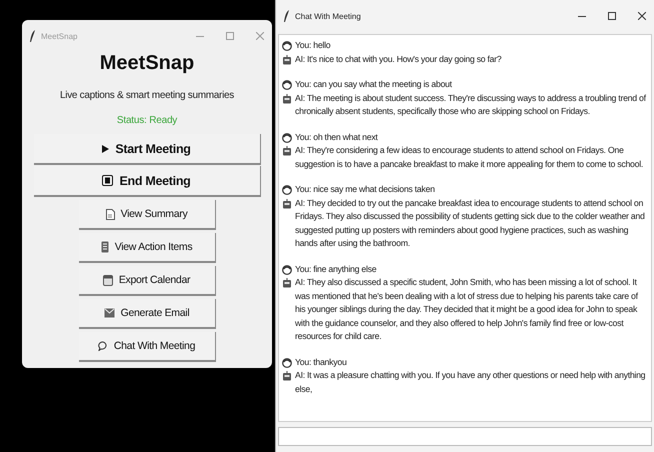 This screenshot has height=452, width=654. I want to click on chat-icon, so click(103, 346).